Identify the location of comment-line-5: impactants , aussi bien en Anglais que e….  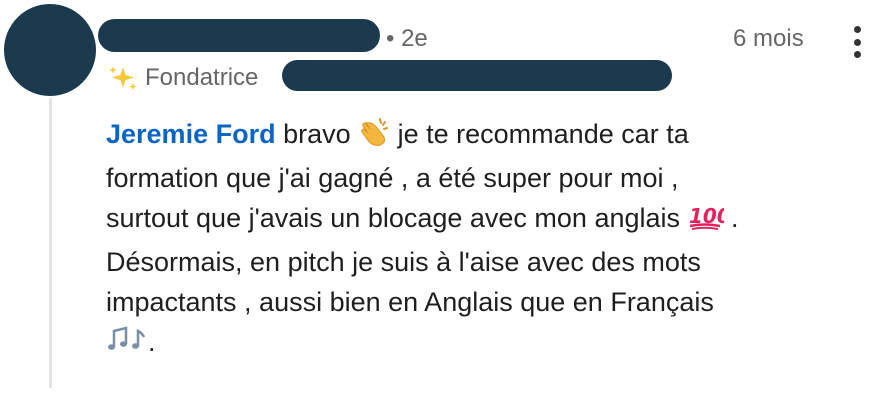
(410, 302).